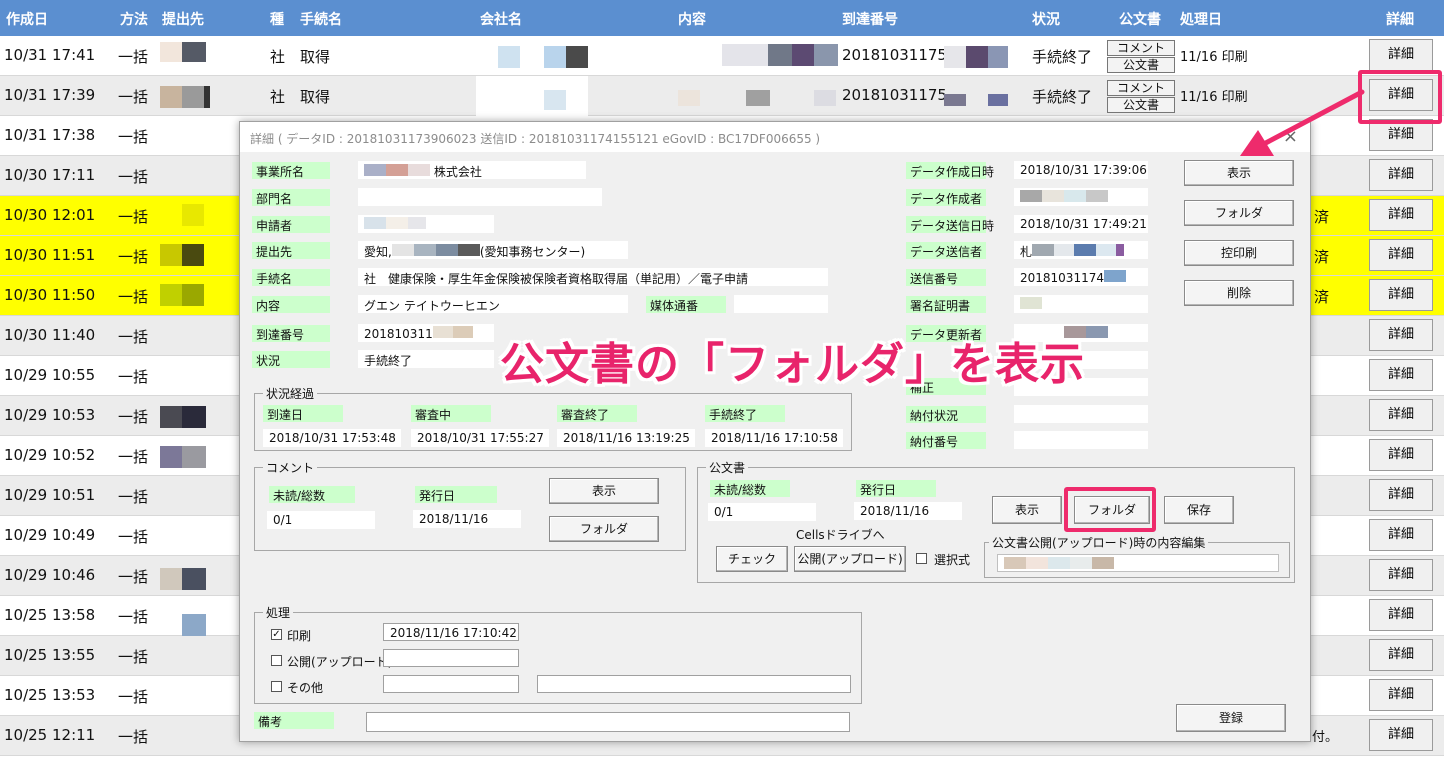 The height and width of the screenshot is (762, 1444). I want to click on col-procedure: 手続名, so click(321, 19).